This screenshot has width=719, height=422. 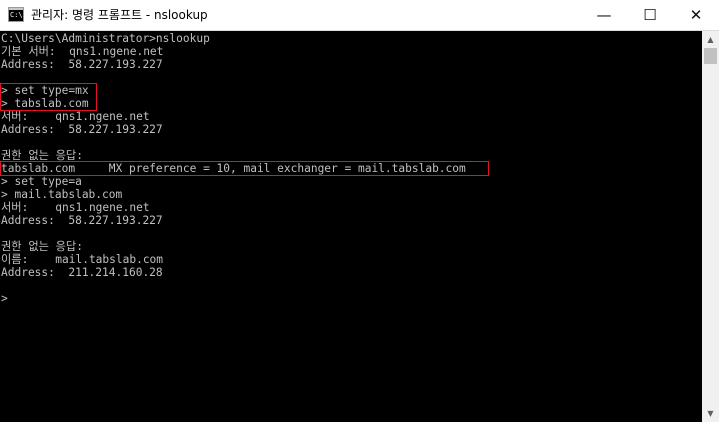 I want to click on vertical-scrollbar: ▲ ▼, so click(x=710, y=226).